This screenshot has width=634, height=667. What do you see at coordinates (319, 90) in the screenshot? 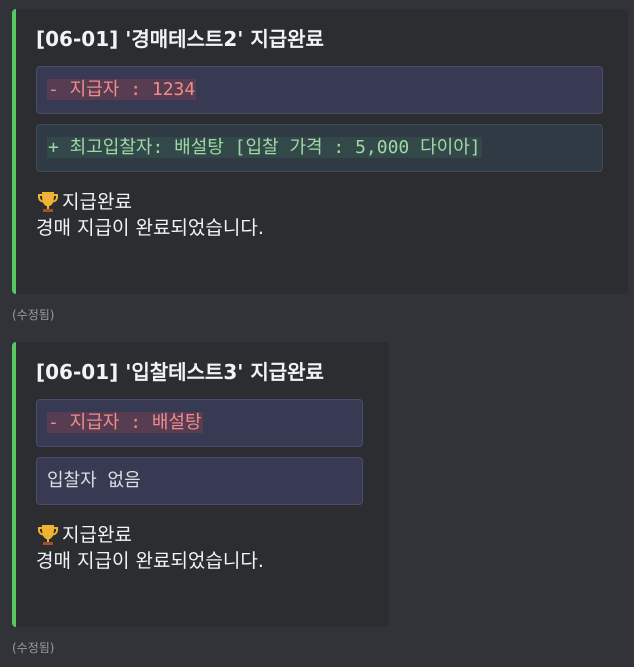
I see `code-block-payer: - 지급자 : 1234` at bounding box center [319, 90].